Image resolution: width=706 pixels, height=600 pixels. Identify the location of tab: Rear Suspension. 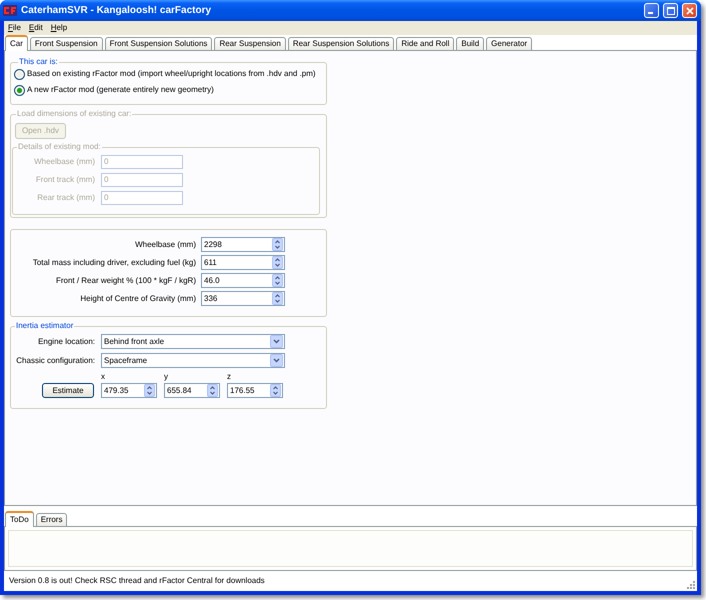
(250, 43).